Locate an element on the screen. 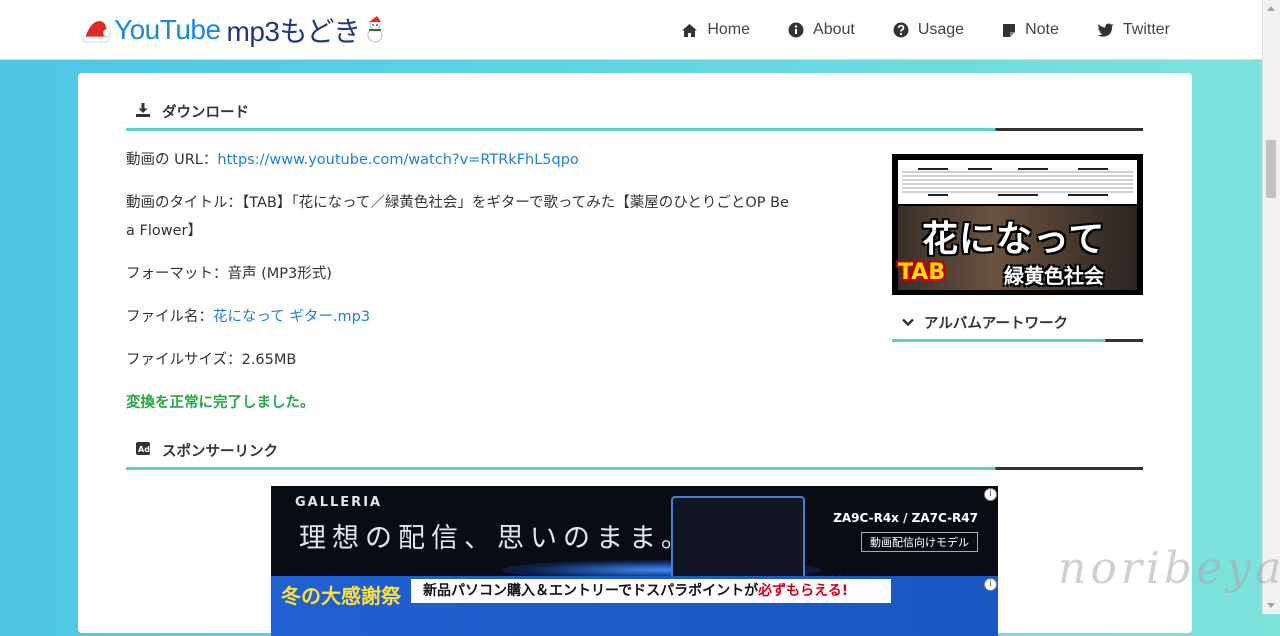 The image size is (1280, 636). filesize-row: ファイルサイズ：2.65MB is located at coordinates (211, 360).